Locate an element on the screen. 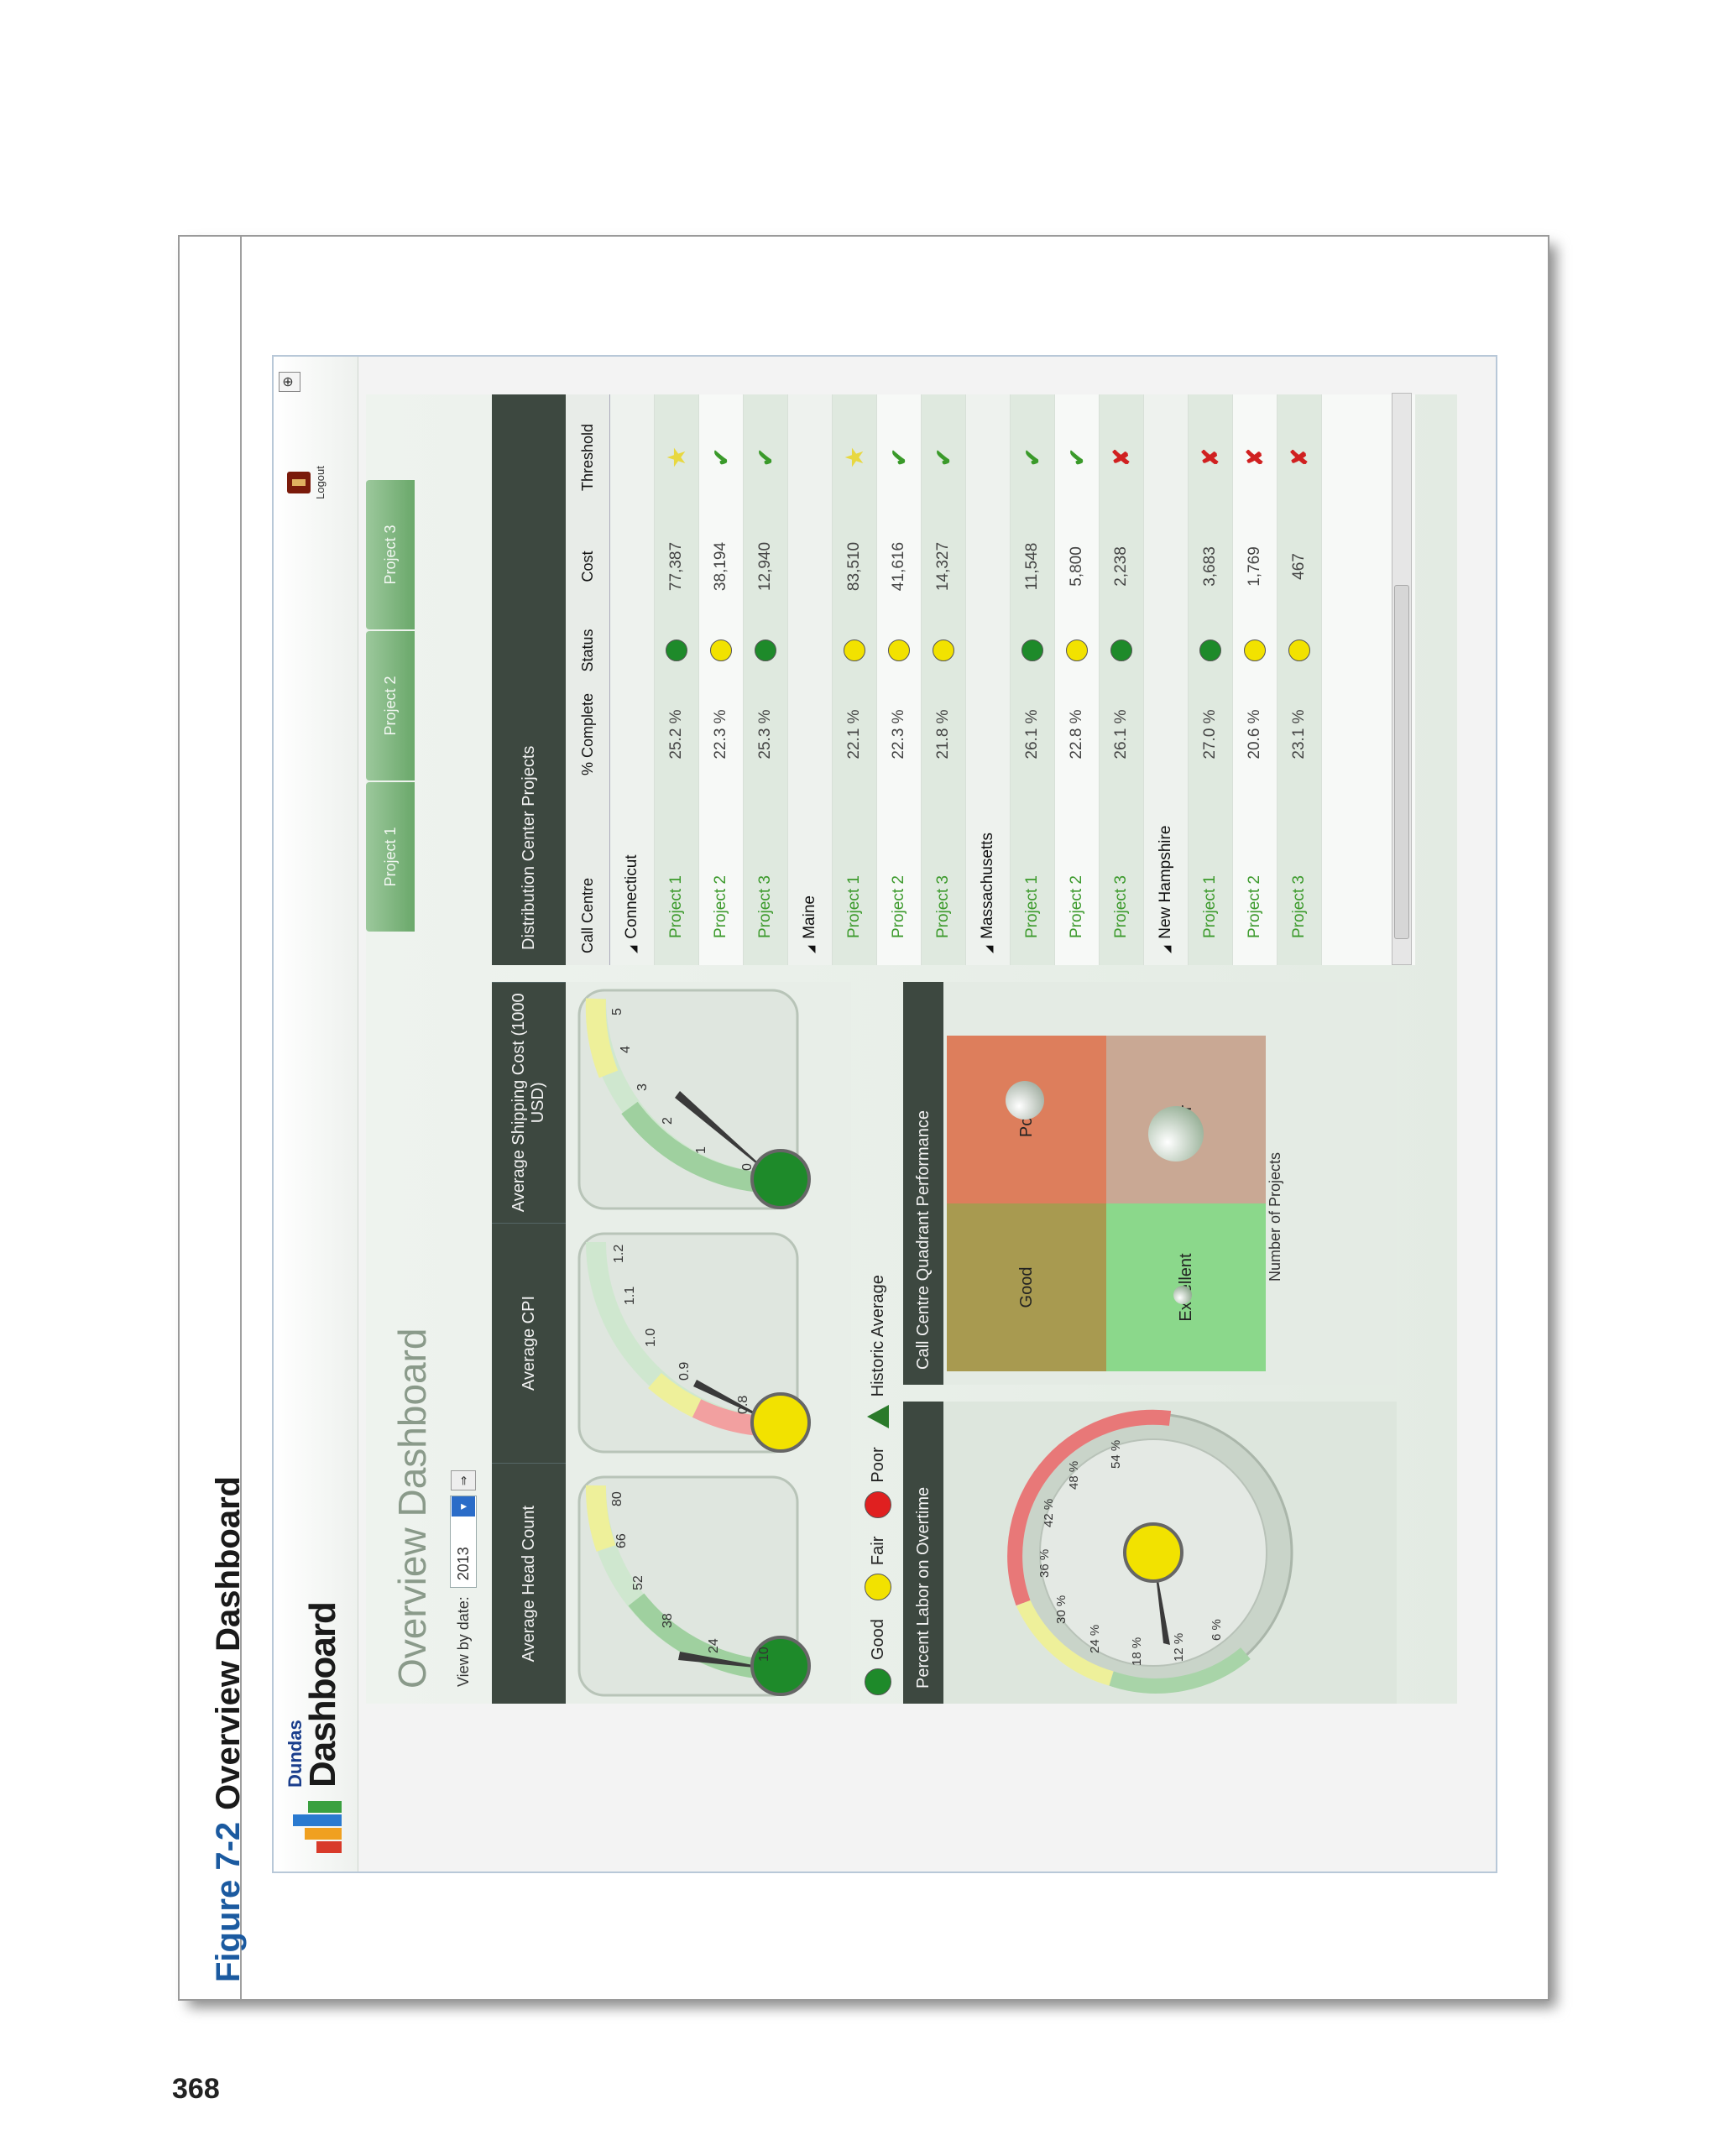  labor-tick: 24 % is located at coordinates (1095, 1639).